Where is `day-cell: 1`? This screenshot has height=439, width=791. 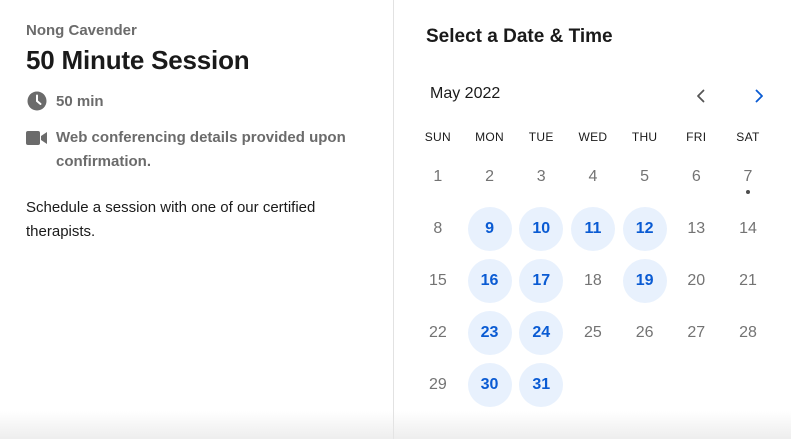
day-cell: 1 is located at coordinates (438, 177).